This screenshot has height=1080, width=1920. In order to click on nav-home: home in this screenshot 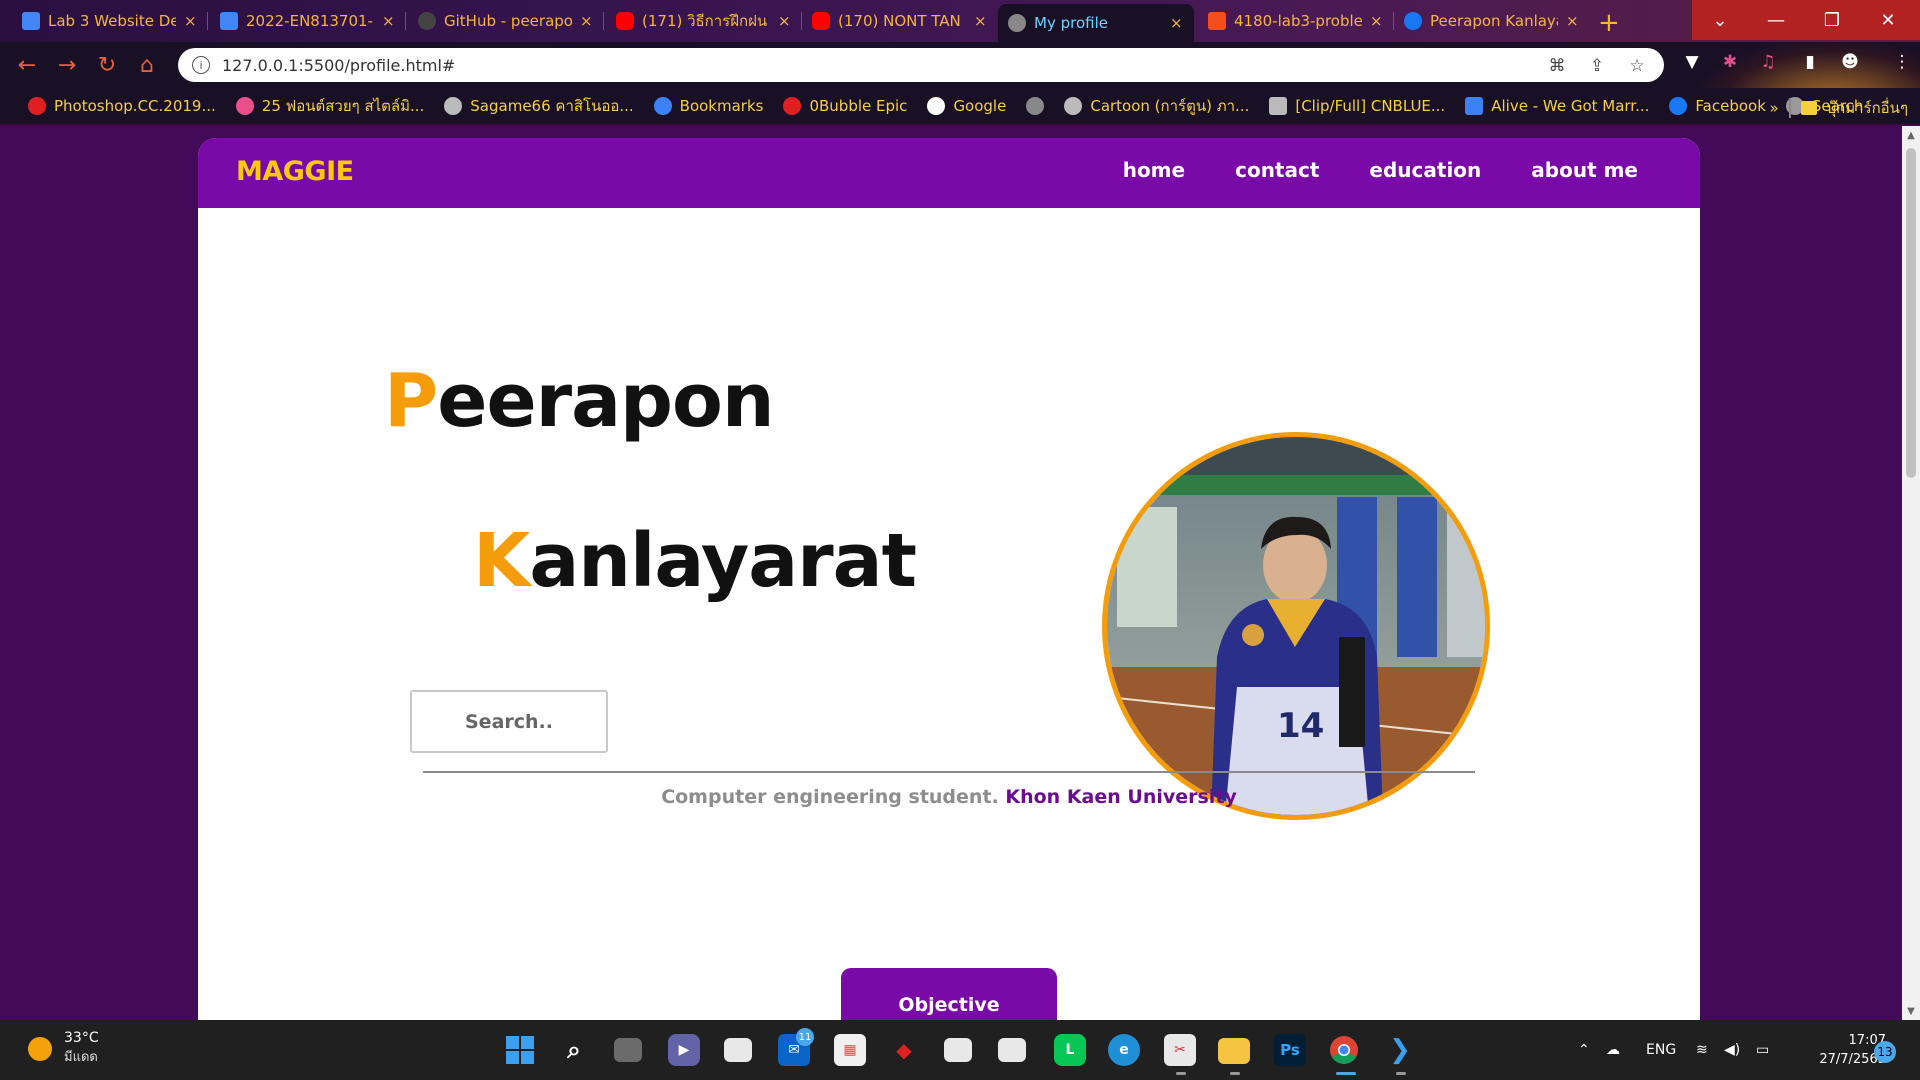, I will do `click(1154, 170)`.